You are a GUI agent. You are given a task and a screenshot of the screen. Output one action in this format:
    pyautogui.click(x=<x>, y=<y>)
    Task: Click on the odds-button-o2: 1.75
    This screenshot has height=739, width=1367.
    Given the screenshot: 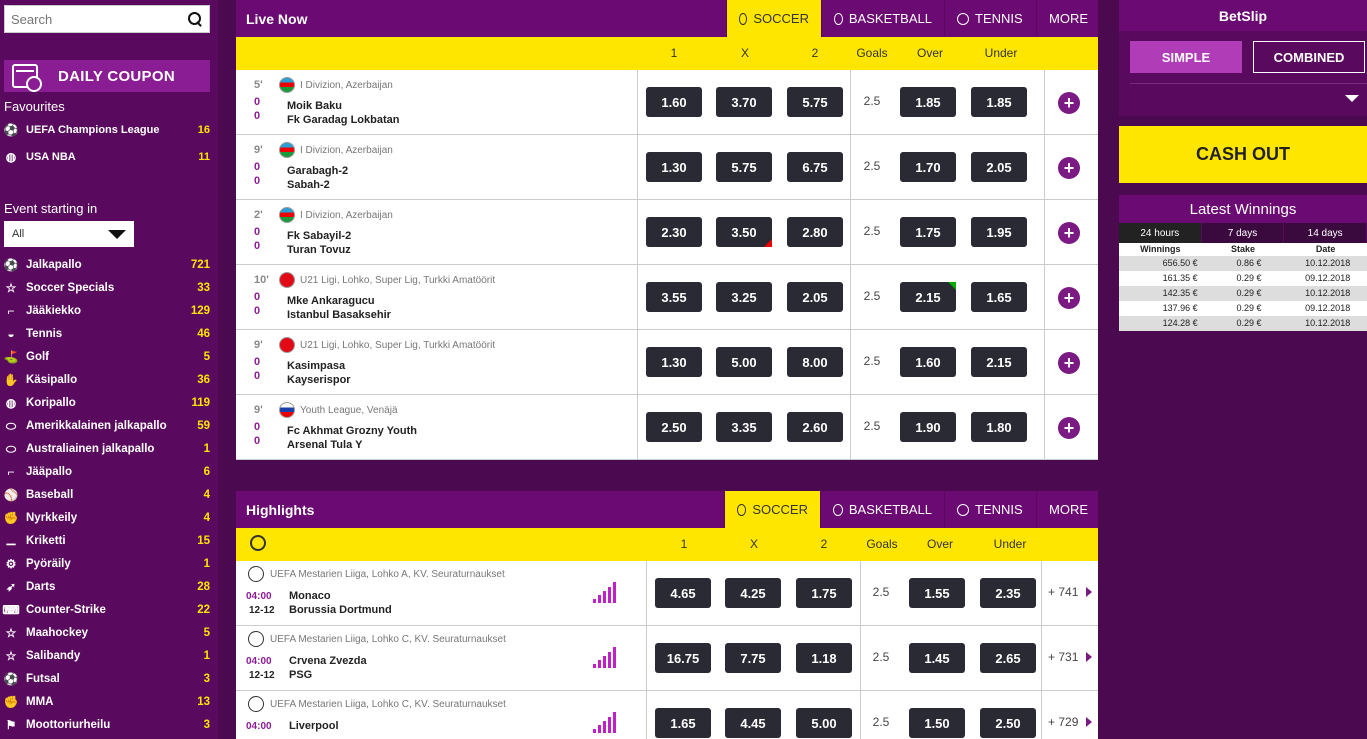 What is the action you would take?
    pyautogui.click(x=824, y=593)
    